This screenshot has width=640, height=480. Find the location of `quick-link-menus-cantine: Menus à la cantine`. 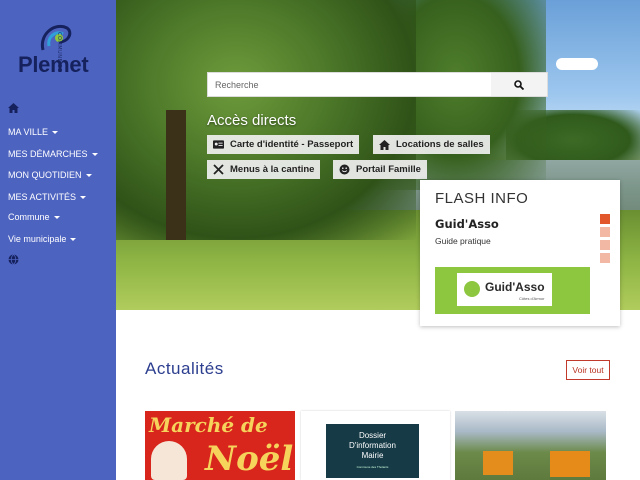

quick-link-menus-cantine: Menus à la cantine is located at coordinates (264, 169).